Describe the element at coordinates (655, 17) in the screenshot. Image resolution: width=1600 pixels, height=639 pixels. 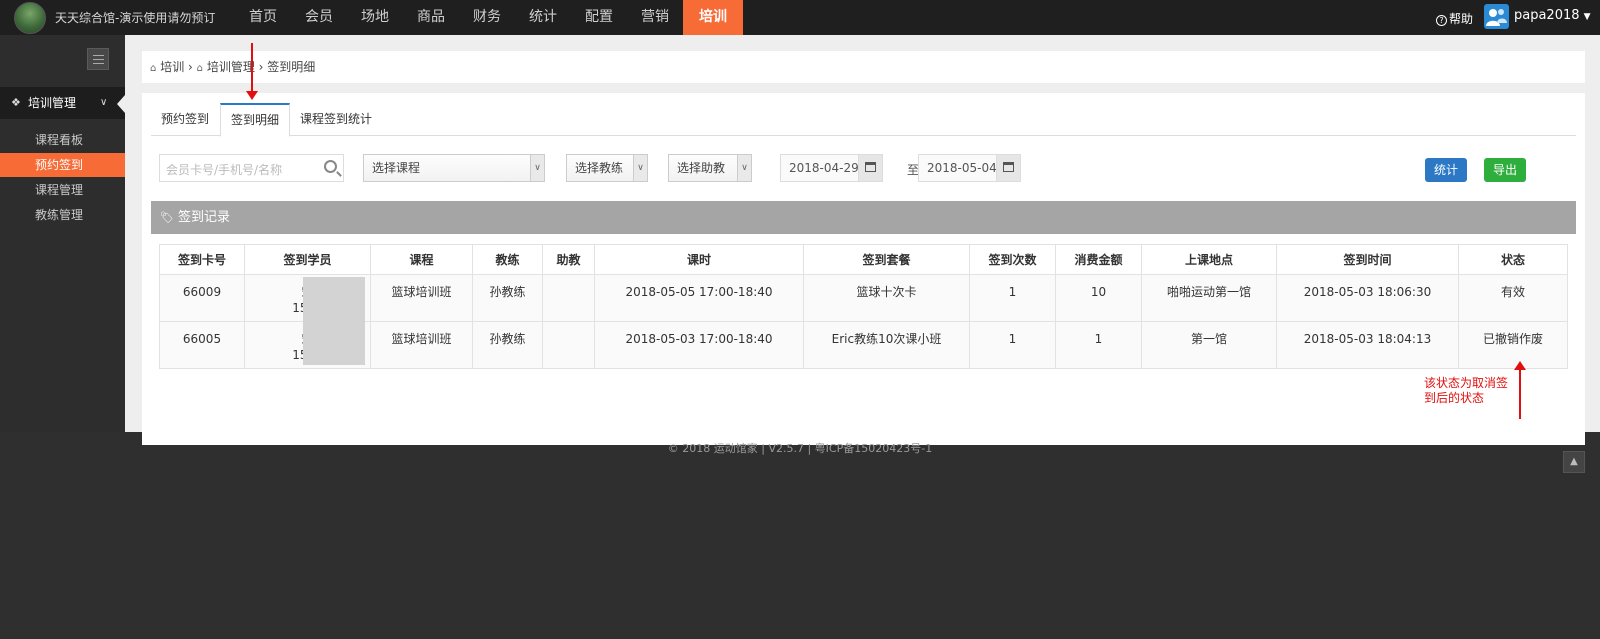
I see `nav-marketing: 营销` at that location.